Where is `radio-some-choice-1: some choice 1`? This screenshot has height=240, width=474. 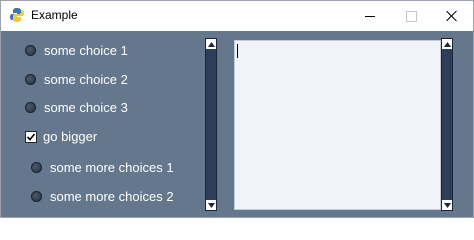
radio-some-choice-1: some choice 1 is located at coordinates (76, 50).